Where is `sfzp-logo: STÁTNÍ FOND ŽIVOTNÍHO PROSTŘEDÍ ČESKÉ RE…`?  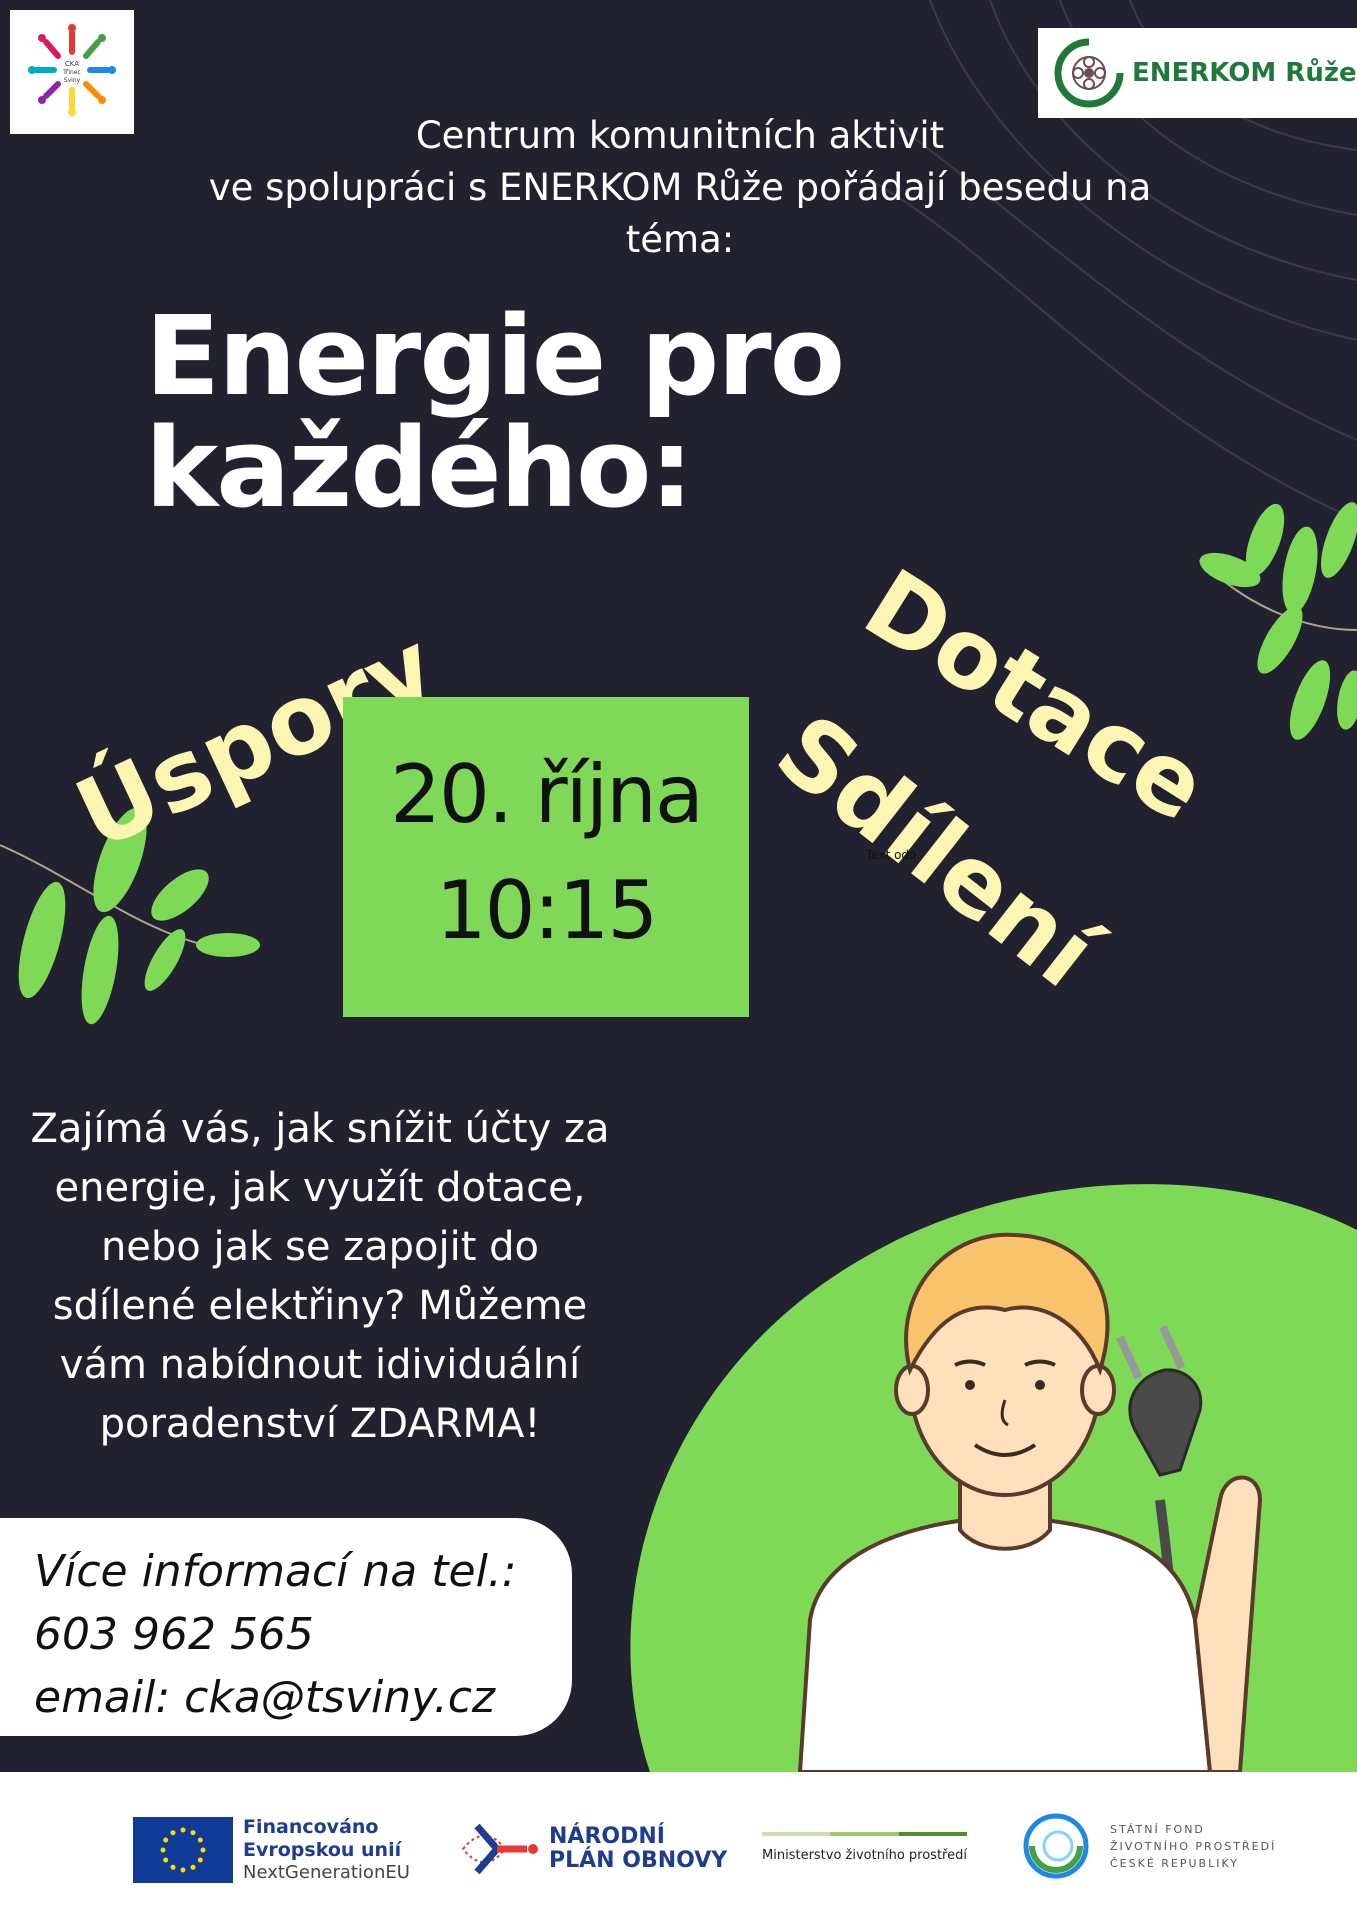 sfzp-logo: STÁTNÍ FOND ŽIVOTNÍHO PROSTŘEDÍ ČESKÉ RE… is located at coordinates (1149, 1846).